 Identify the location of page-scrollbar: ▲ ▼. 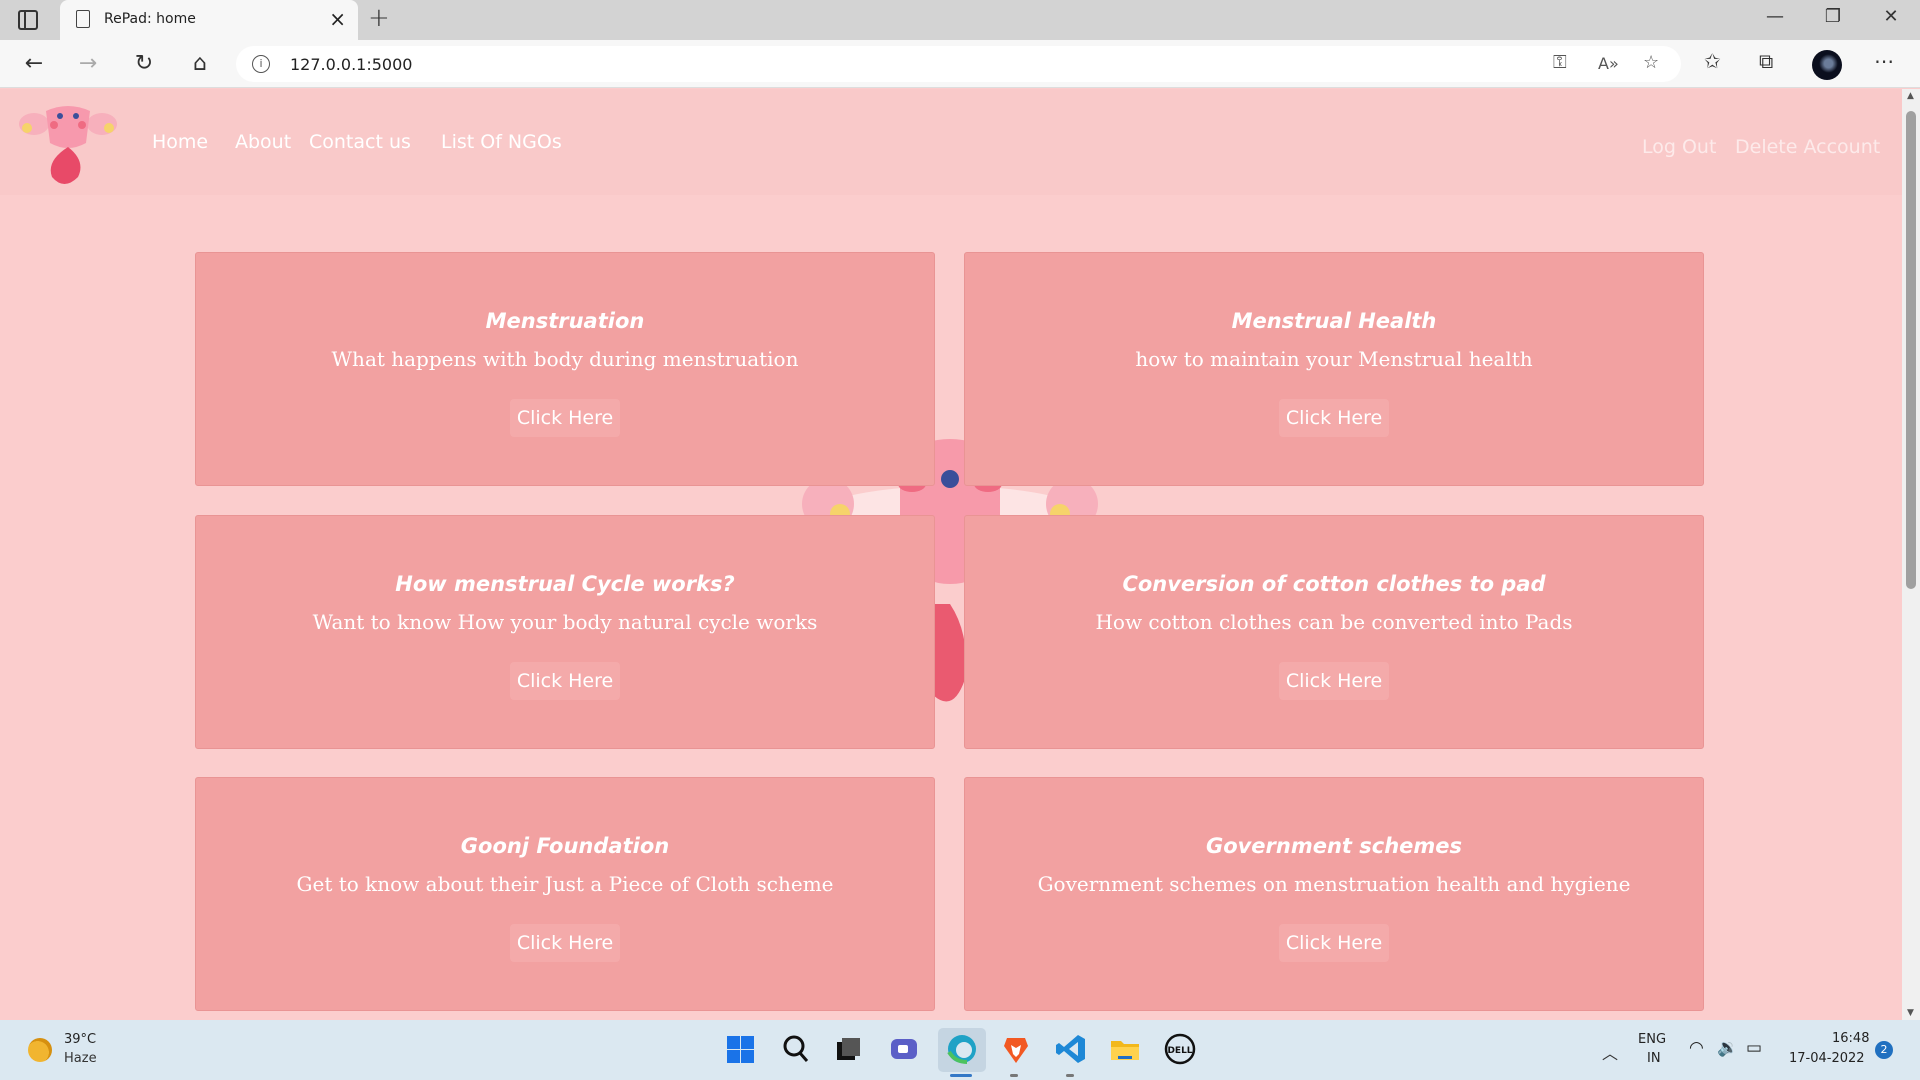
(1911, 554).